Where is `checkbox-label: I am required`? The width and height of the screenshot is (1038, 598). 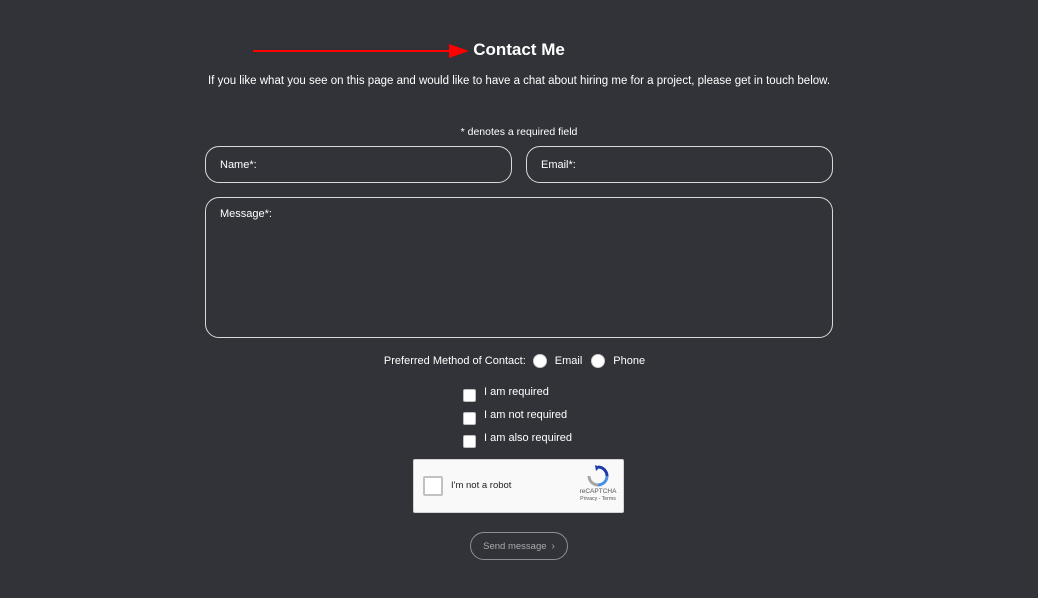 checkbox-label: I am required is located at coordinates (516, 391).